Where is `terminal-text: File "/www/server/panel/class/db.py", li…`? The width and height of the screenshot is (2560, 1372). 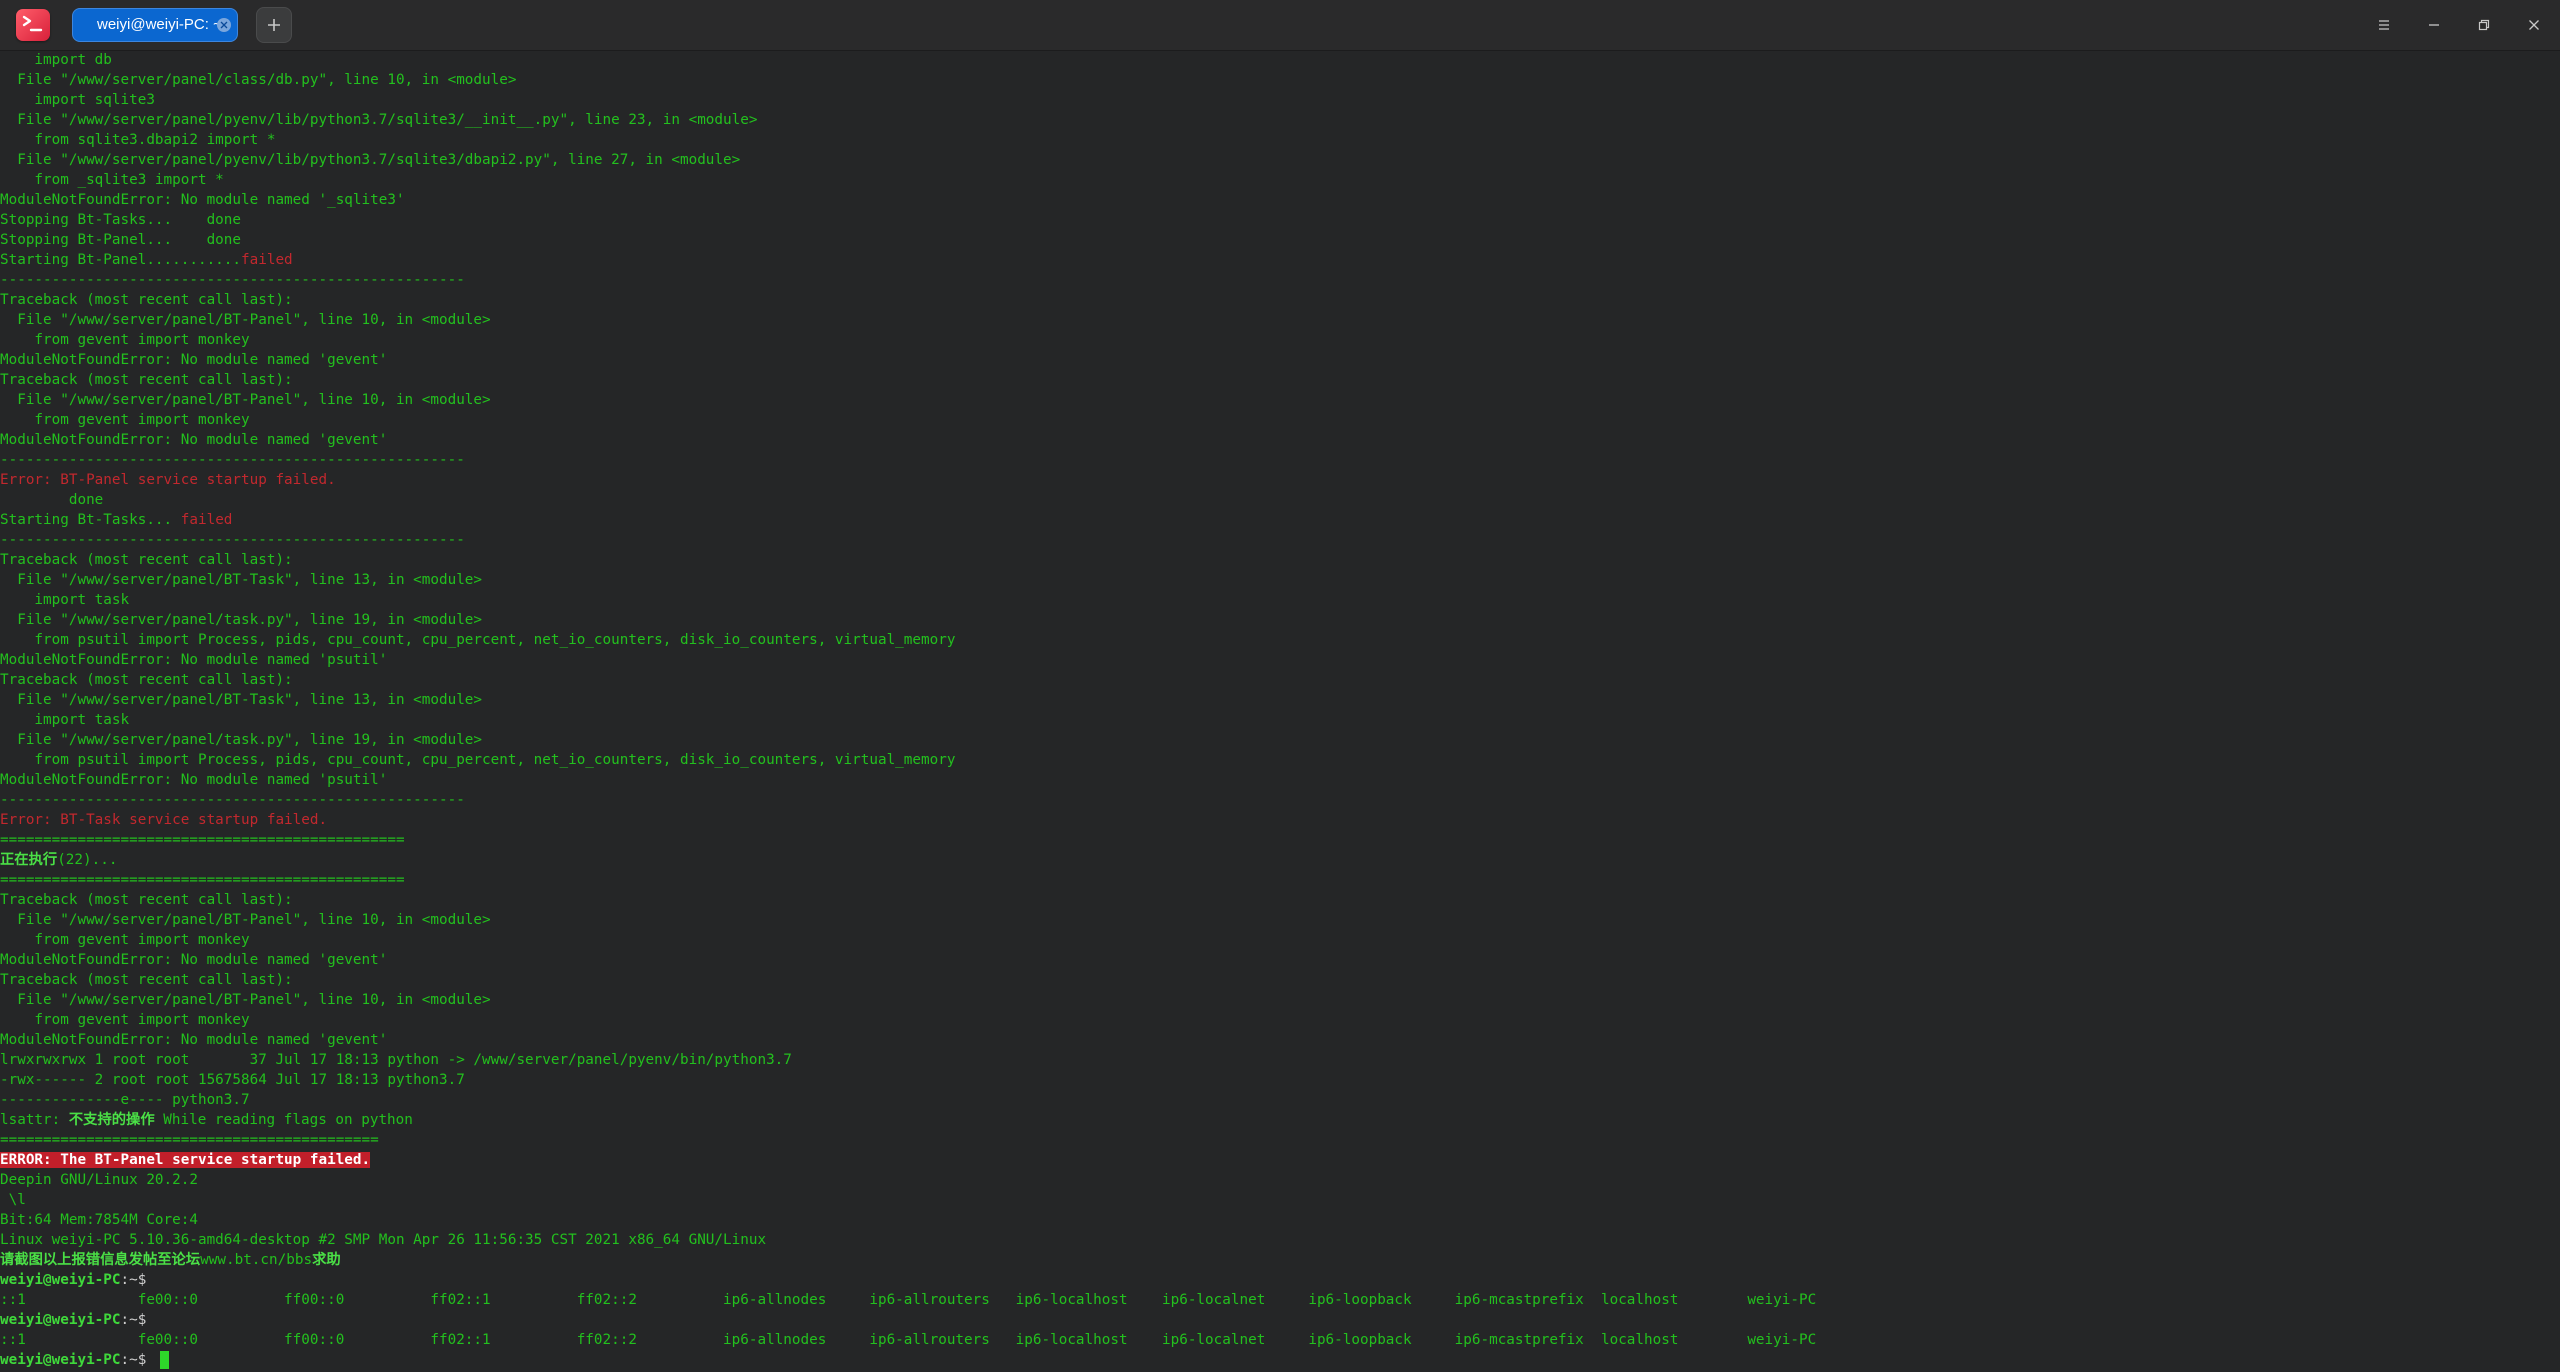
terminal-text: File "/www/server/panel/class/db.py", li… is located at coordinates (258, 80).